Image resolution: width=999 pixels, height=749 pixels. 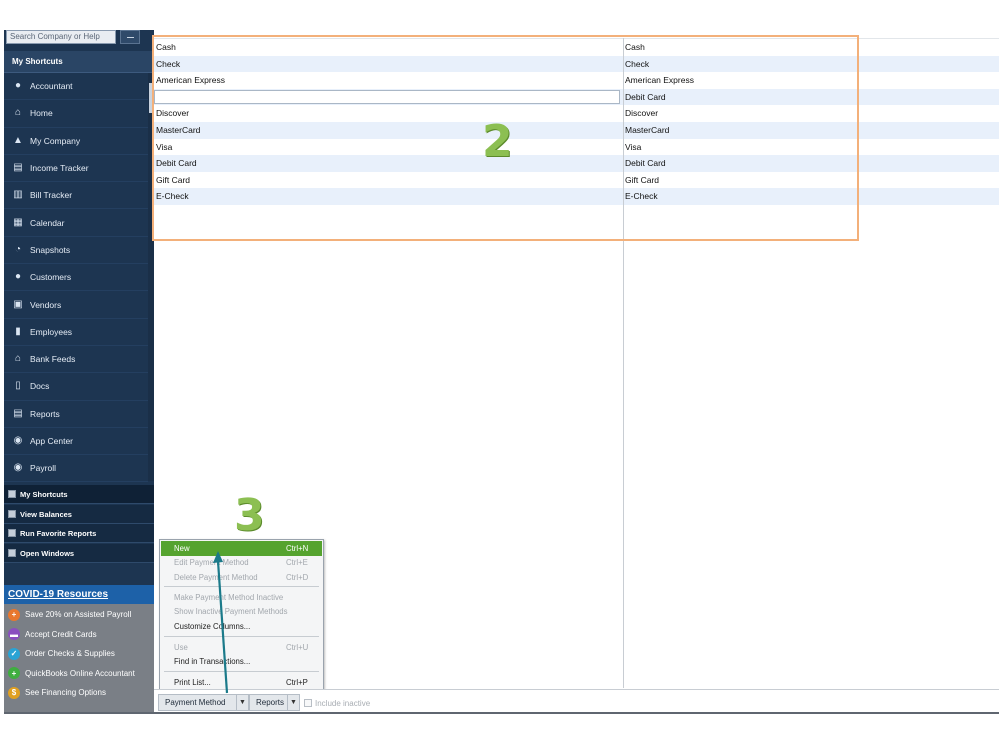 I want to click on promo-link: ▬ Accept Credit Cards, so click(x=79, y=635).